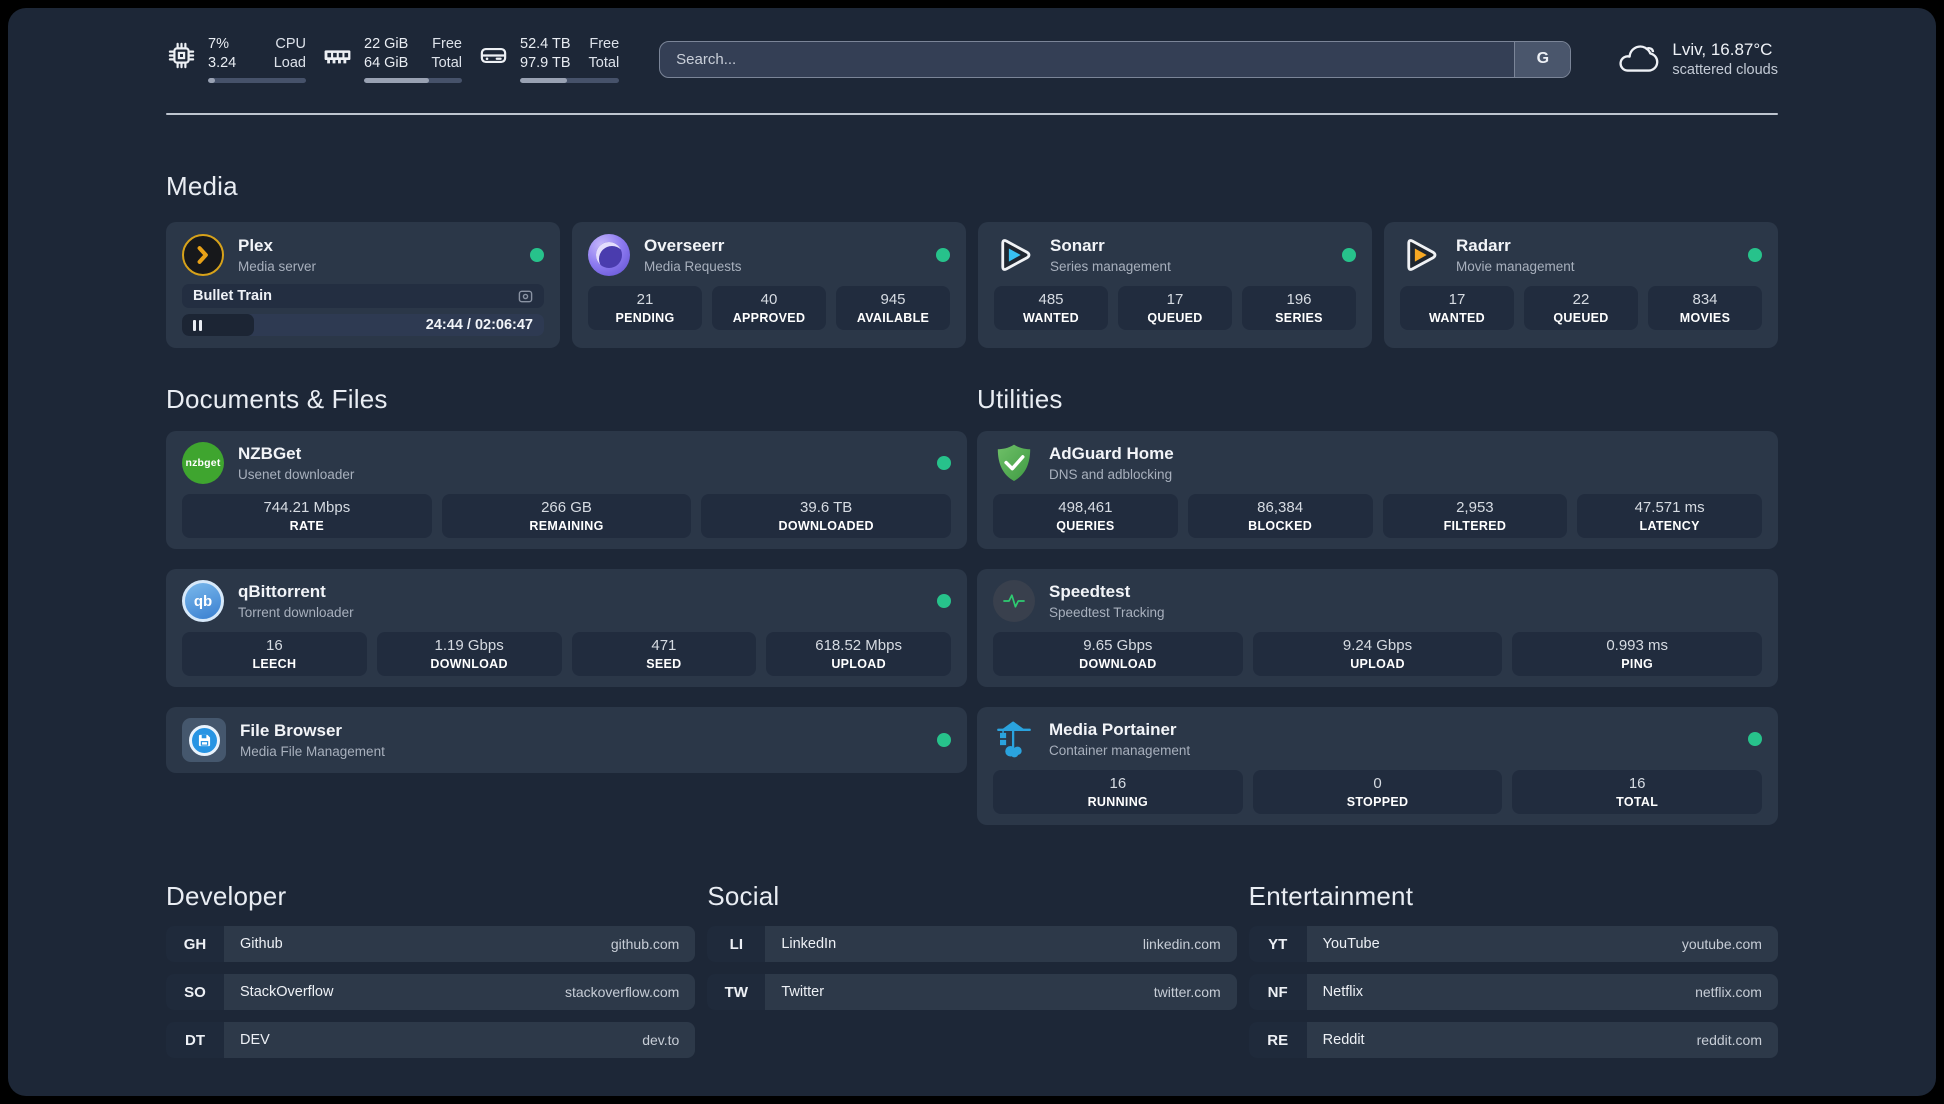  Describe the element at coordinates (972, 944) in the screenshot. I see `bookmark-linkedin: LI LinkedIn linkedin.com` at that location.